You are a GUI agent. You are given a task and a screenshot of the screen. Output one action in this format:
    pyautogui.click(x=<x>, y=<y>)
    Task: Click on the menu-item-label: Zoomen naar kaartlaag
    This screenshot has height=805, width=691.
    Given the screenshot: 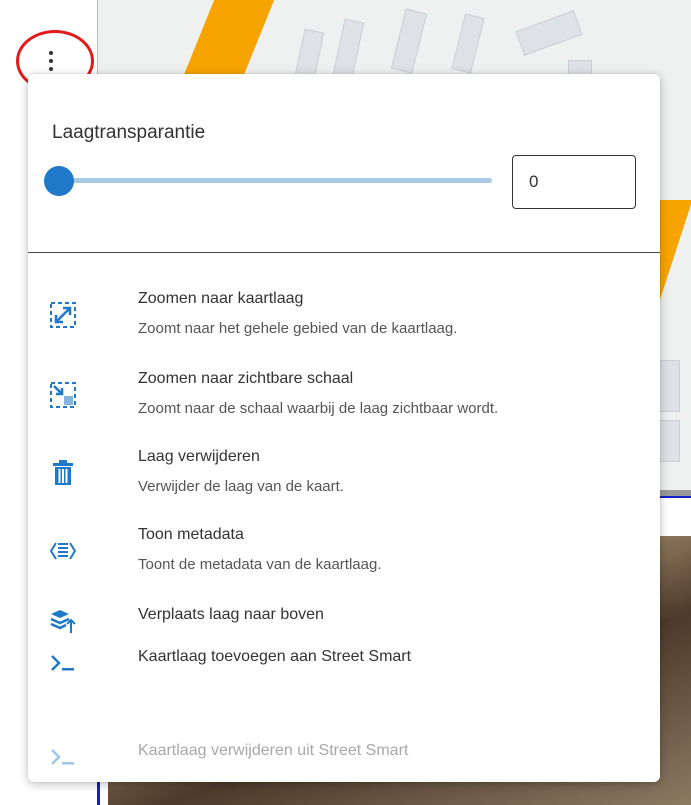 What is the action you would take?
    pyautogui.click(x=221, y=298)
    